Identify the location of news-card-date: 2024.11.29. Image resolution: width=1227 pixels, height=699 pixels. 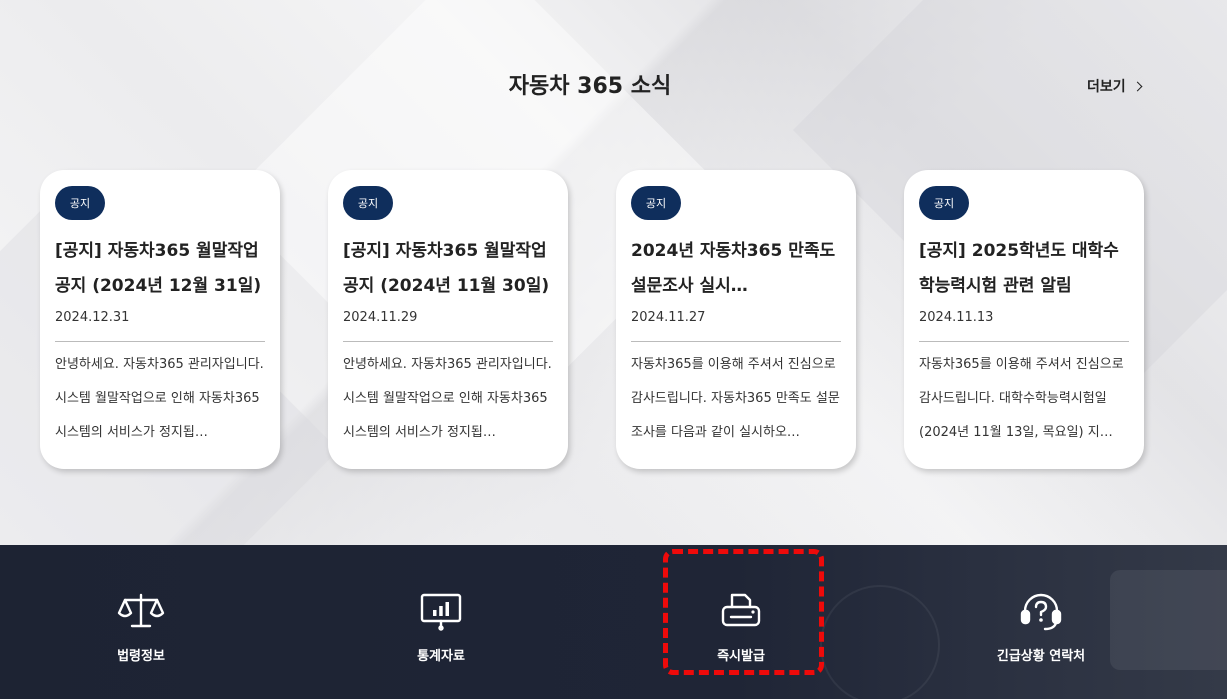
(380, 317).